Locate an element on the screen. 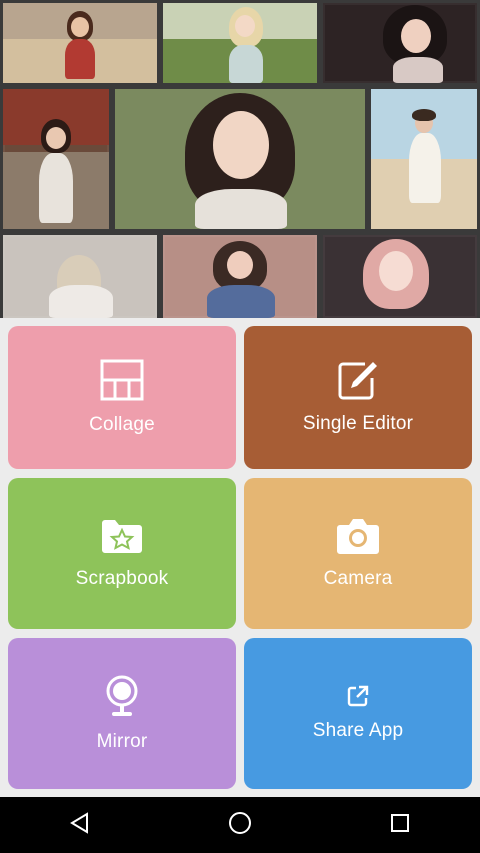 The height and width of the screenshot is (853, 480). single-editor-button: Single Editor is located at coordinates (358, 397).